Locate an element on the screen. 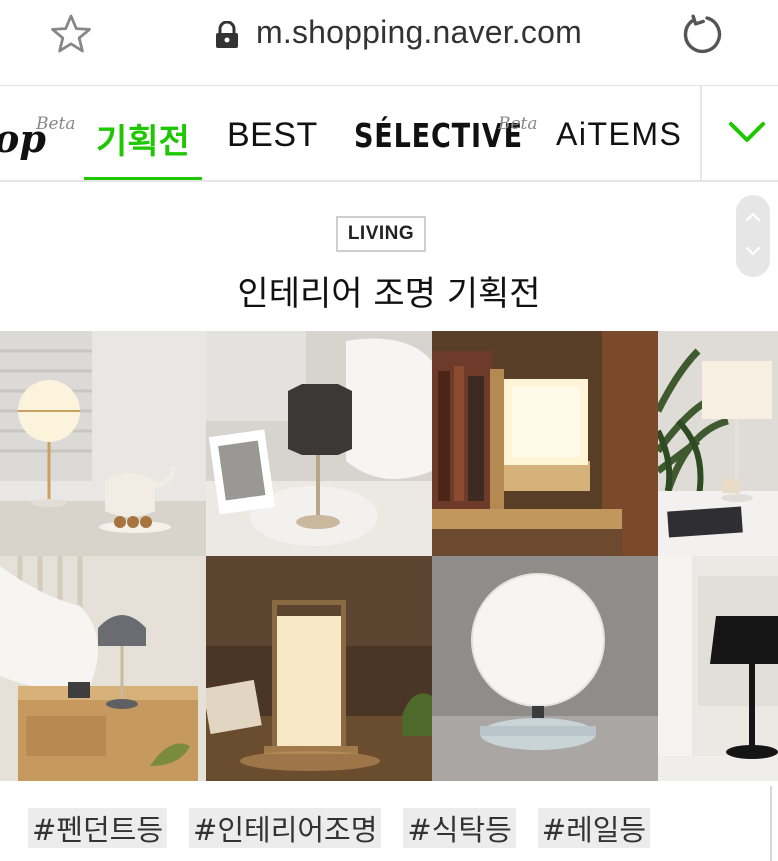  url-text: m.shopping.naver.com is located at coordinates (419, 32).